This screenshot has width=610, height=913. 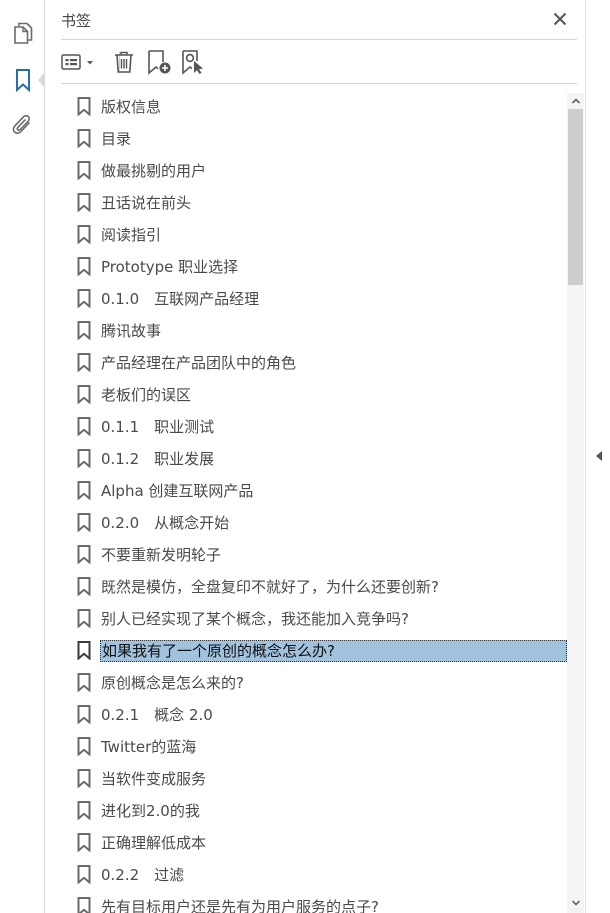 I want to click on bookmark-from-selection-button, so click(x=193, y=62).